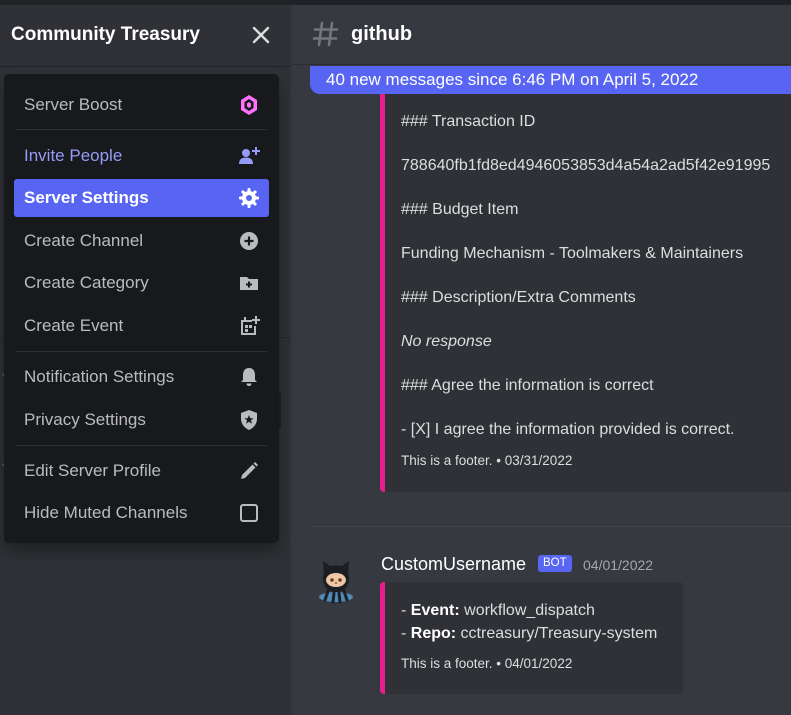 This screenshot has width=791, height=715. I want to click on pencil-icon, so click(249, 470).